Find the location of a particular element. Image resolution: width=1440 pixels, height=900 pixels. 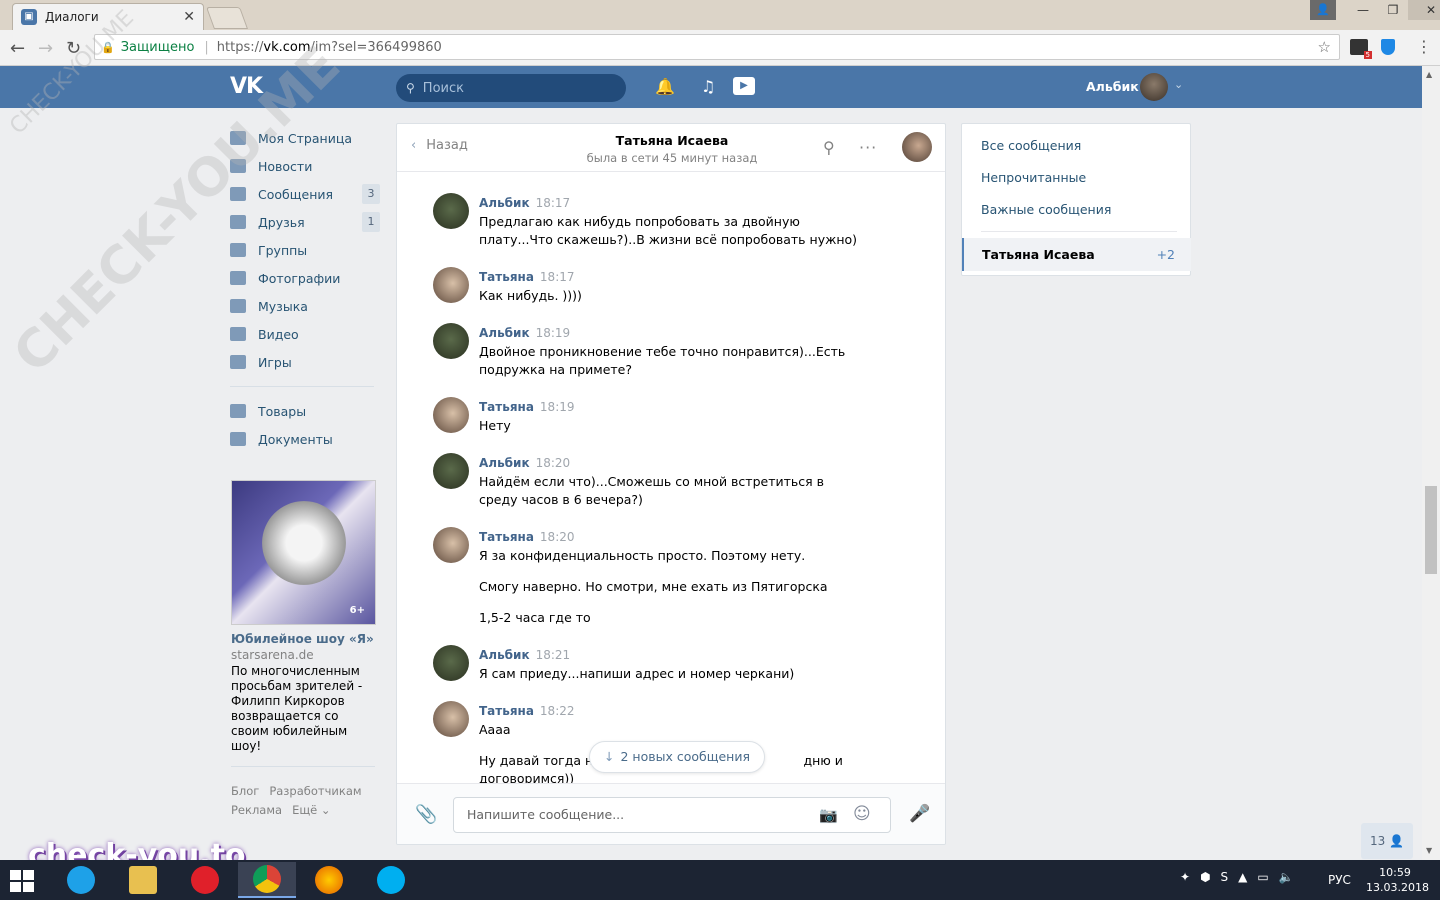

taskbar-firefox-icon is located at coordinates (329, 880).